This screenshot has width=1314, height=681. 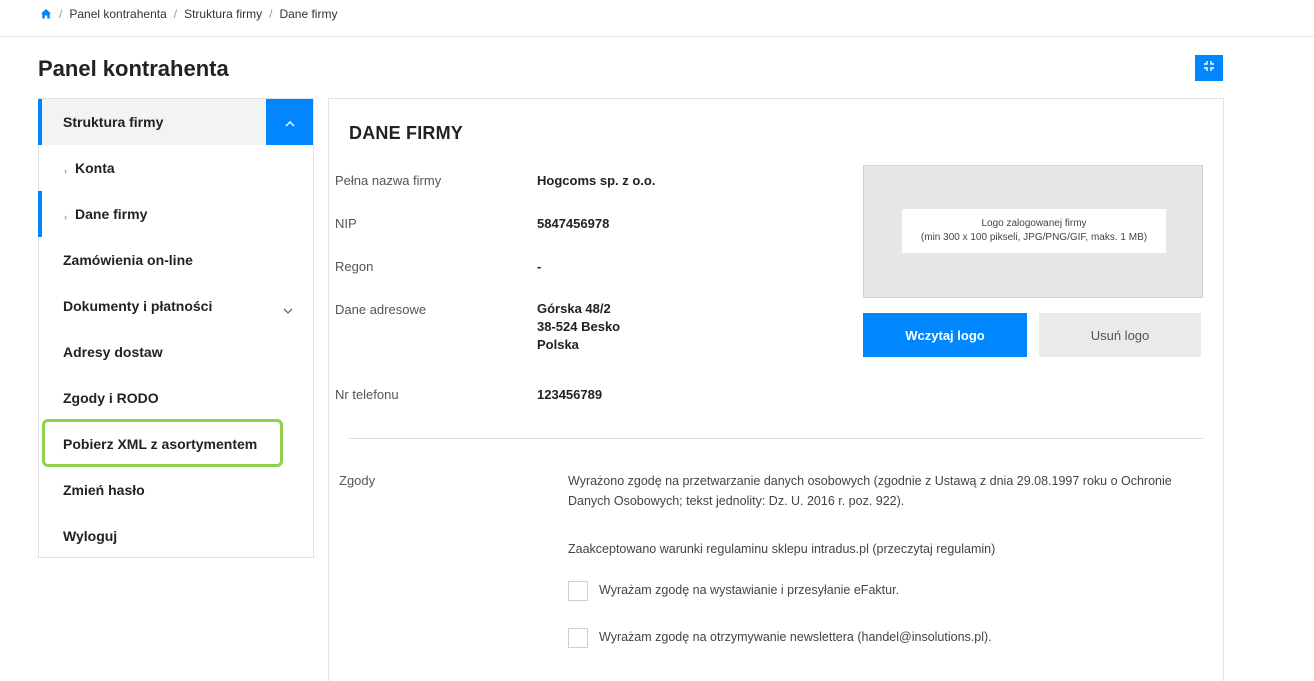 I want to click on page-title: Panel kontrahenta, so click(x=133, y=68).